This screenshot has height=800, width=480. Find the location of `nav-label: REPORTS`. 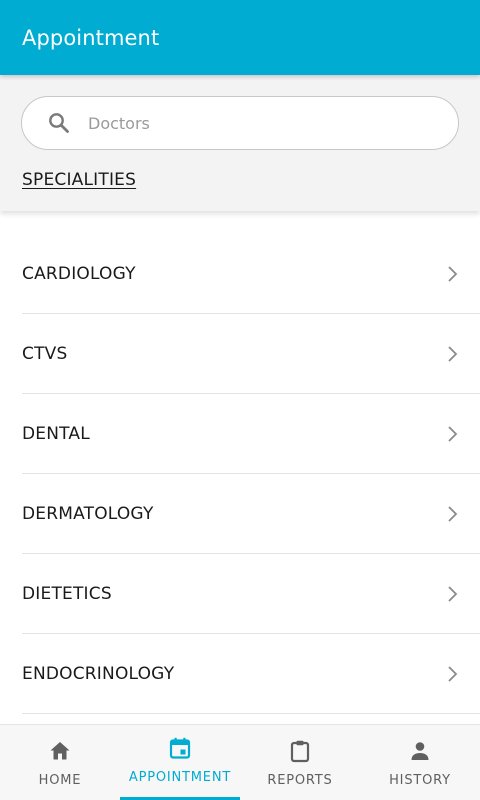

nav-label: REPORTS is located at coordinates (300, 780).